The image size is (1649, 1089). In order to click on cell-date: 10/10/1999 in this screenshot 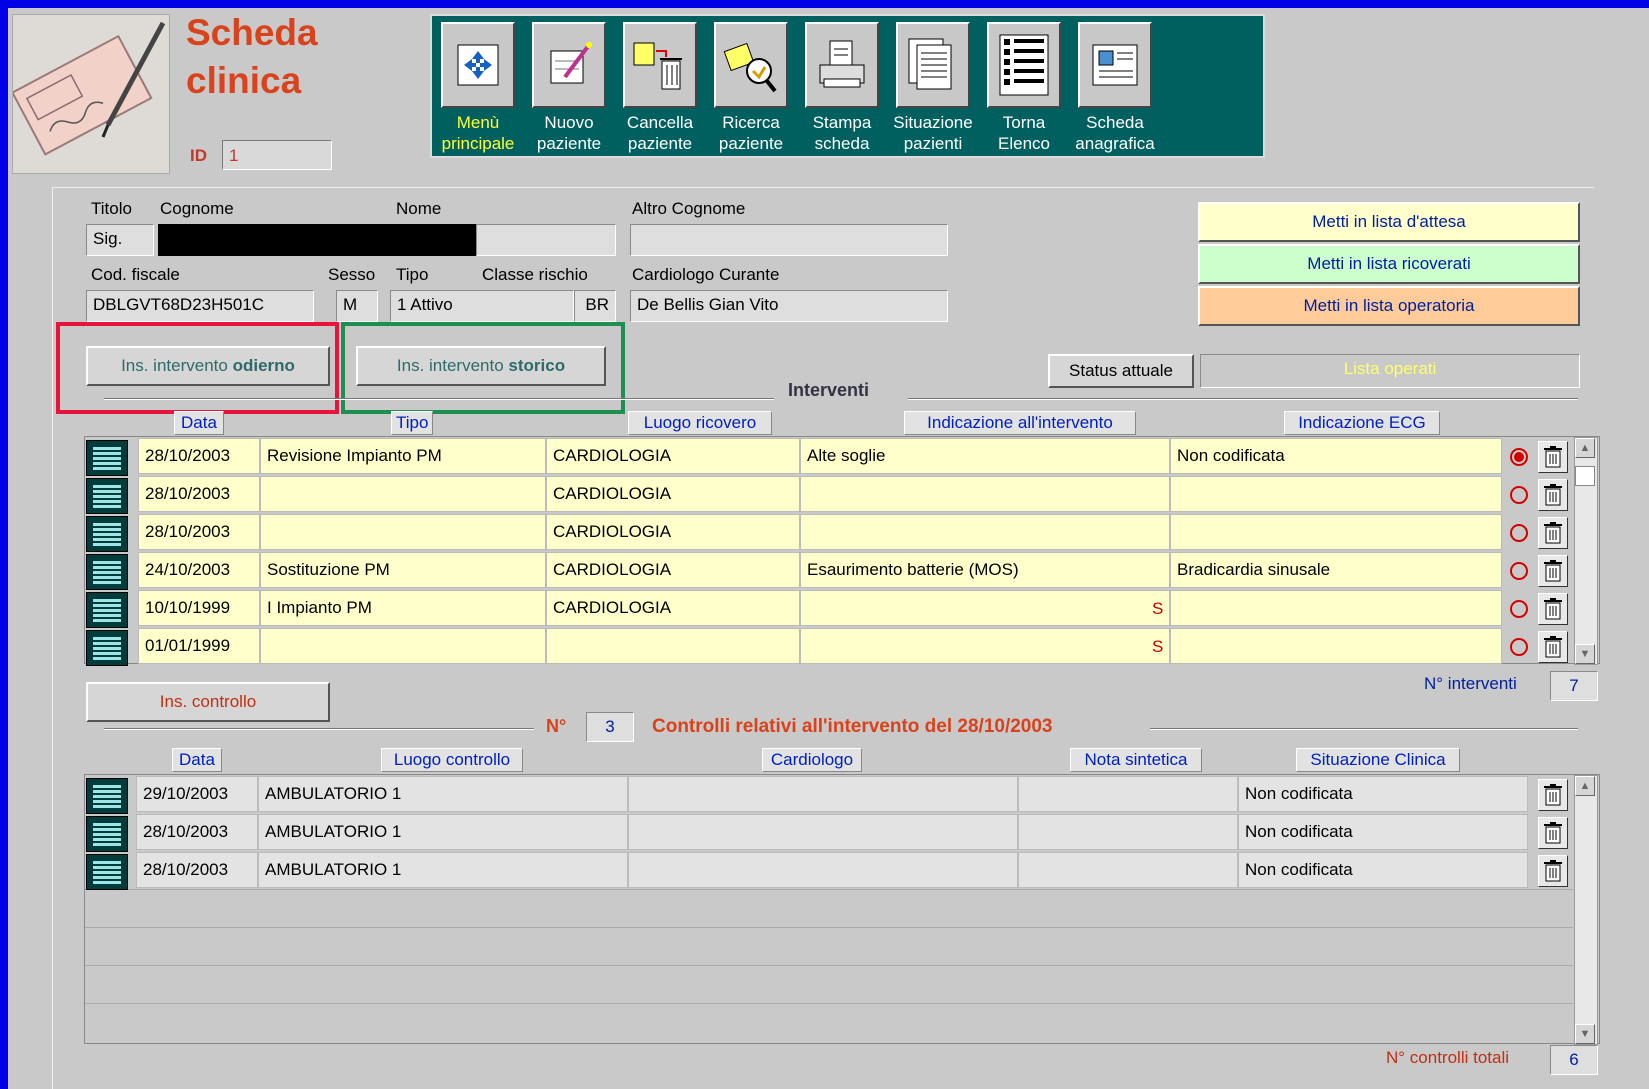, I will do `click(199, 608)`.